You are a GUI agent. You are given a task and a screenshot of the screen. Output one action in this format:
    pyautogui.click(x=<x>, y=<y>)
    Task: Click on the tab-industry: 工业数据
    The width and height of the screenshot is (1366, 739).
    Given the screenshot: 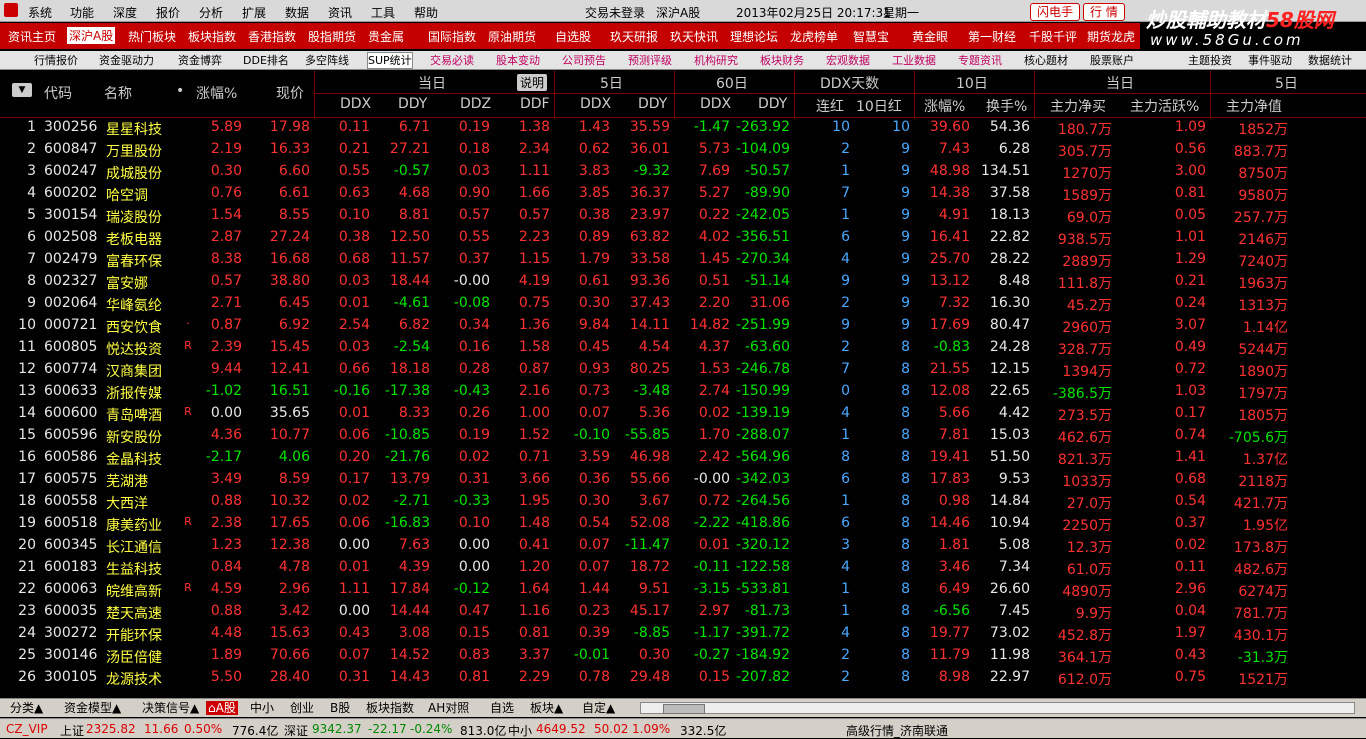 What is the action you would take?
    pyautogui.click(x=914, y=60)
    